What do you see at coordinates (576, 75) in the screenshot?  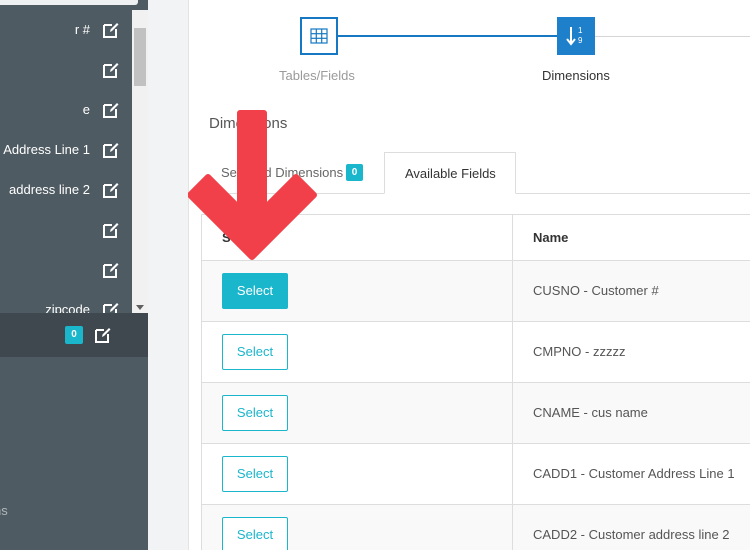 I see `step-label: Dimensions` at bounding box center [576, 75].